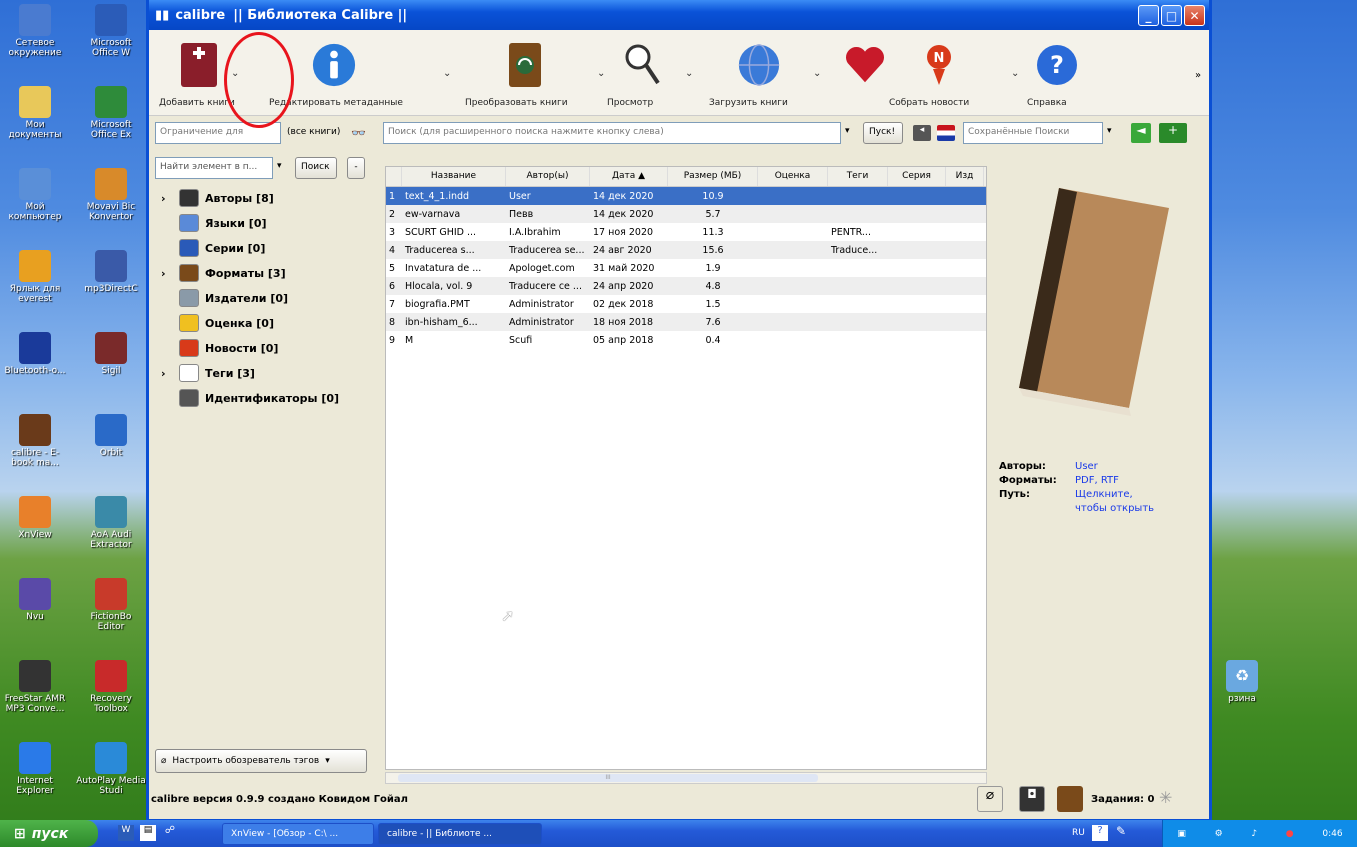  I want to click on book-details-toggle-icon, so click(1070, 799).